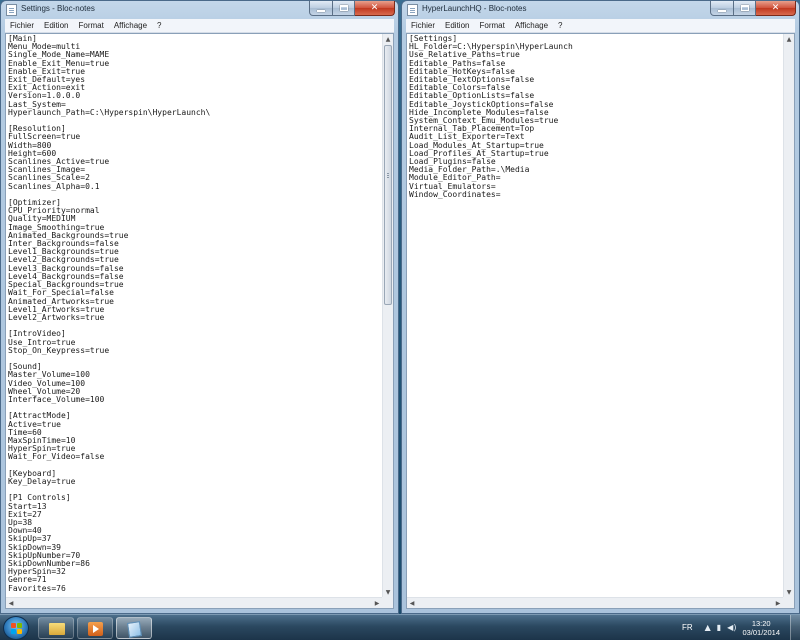  I want to click on show-desktop-button, so click(795, 627).